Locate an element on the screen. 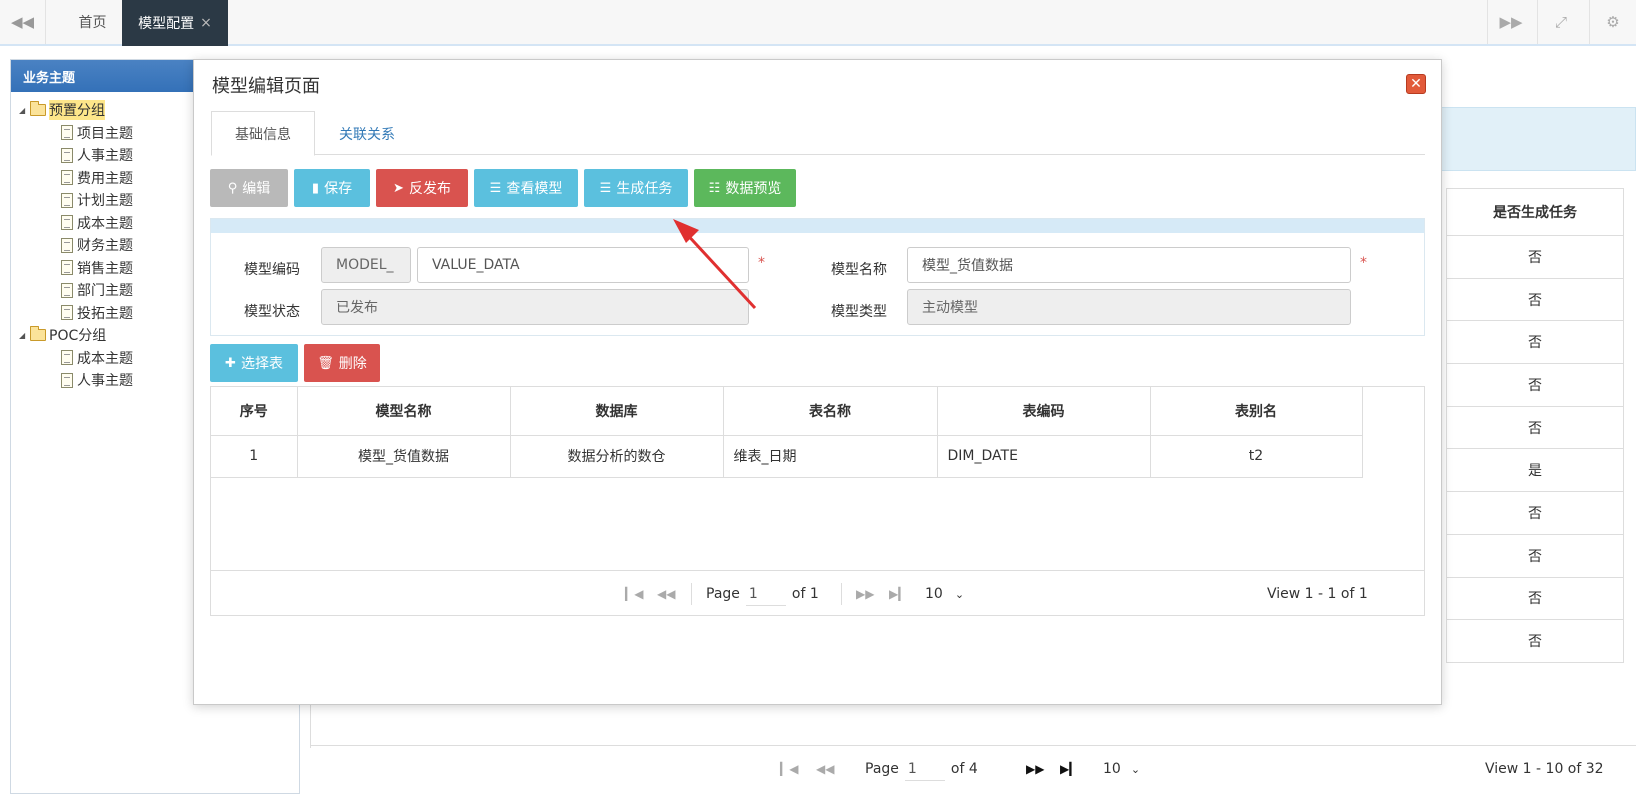 Image resolution: width=1636 pixels, height=794 pixels. arrow-shaft is located at coordinates (719, 269).